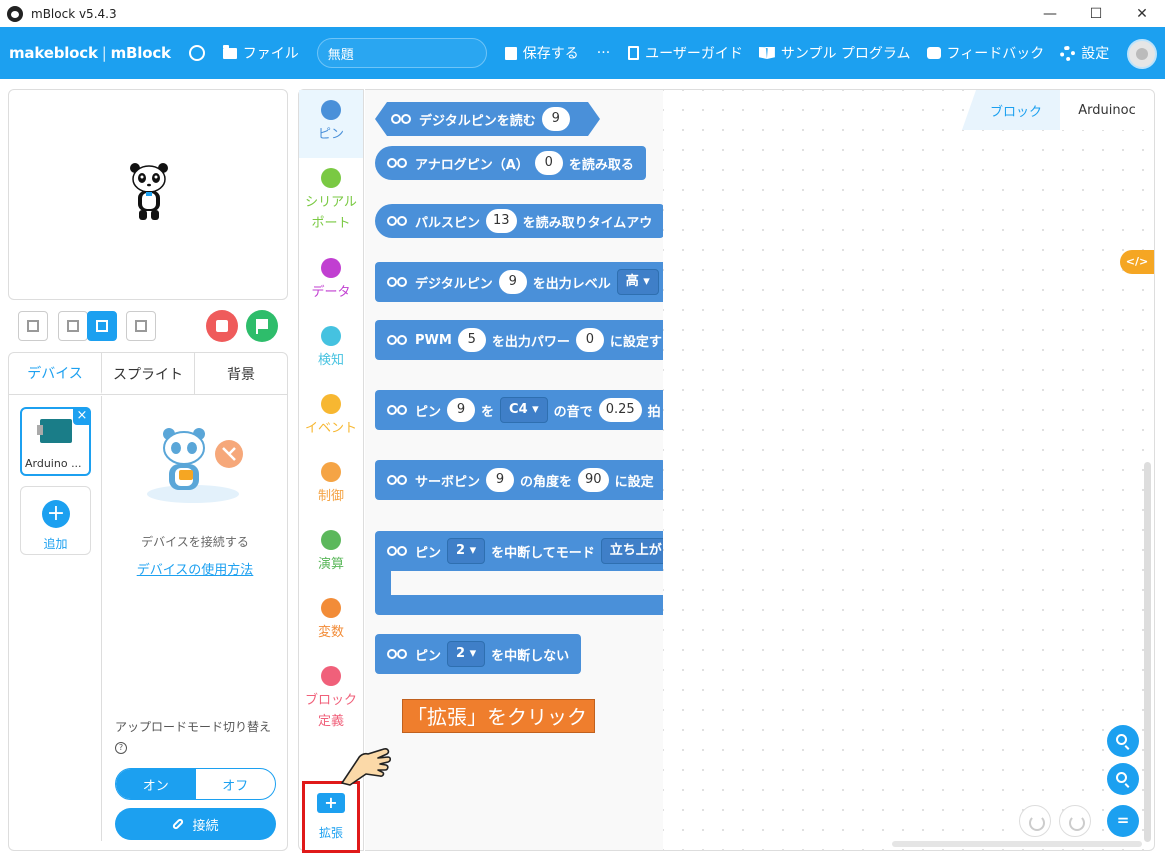  I want to click on category-pin: ピン, so click(331, 124).